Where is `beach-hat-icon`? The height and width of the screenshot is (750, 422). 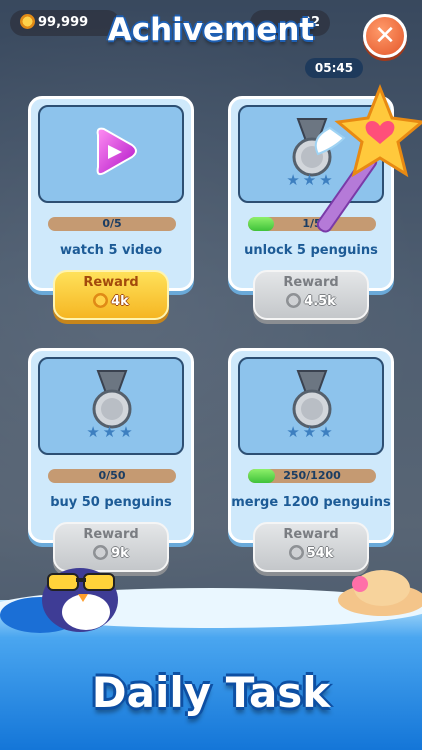
beach-hat-icon is located at coordinates (380, 593).